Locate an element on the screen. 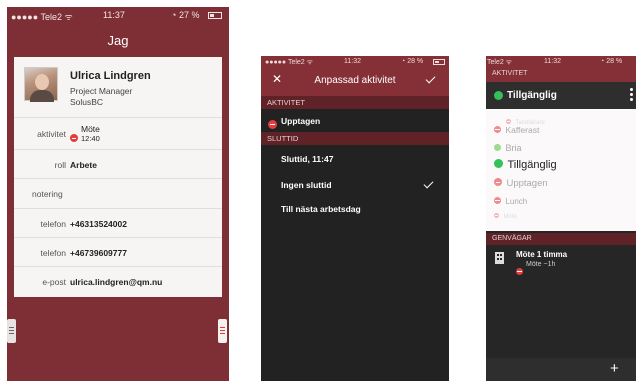 The image size is (636, 381). field-row-note: notering is located at coordinates (118, 193).